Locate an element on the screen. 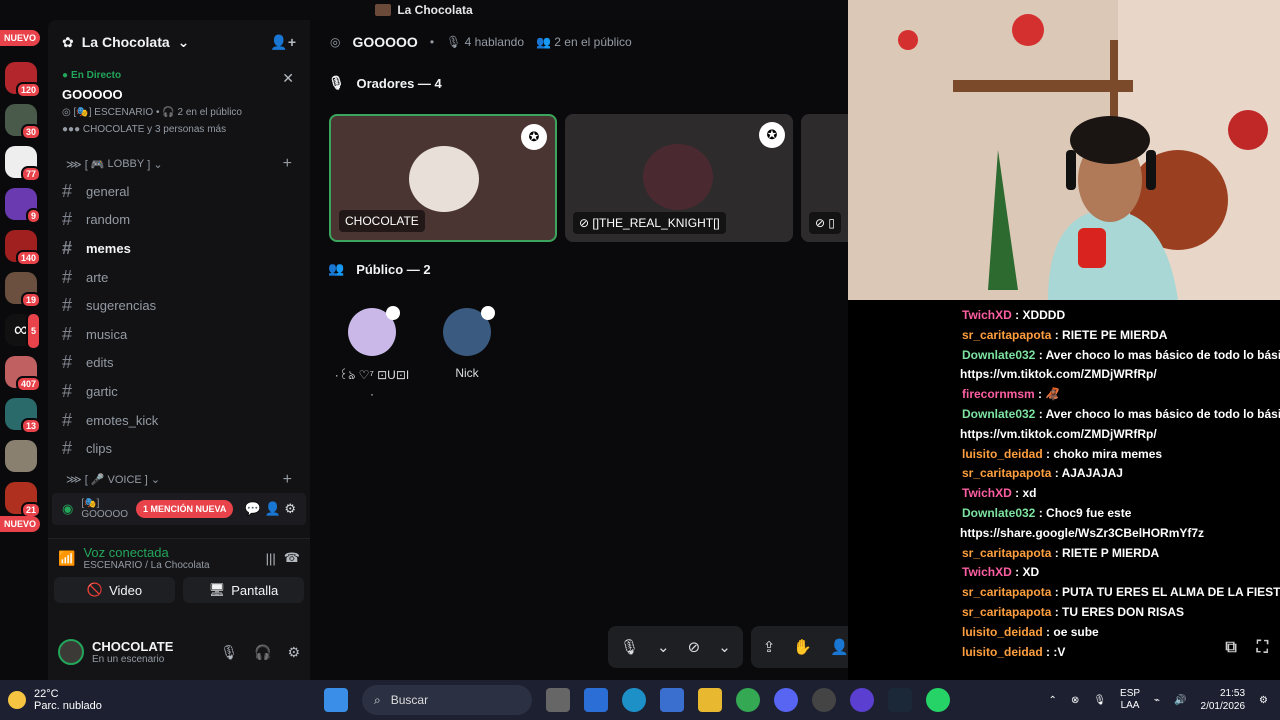 This screenshot has height=720, width=1280. channel-item: # musica is located at coordinates (179, 334).